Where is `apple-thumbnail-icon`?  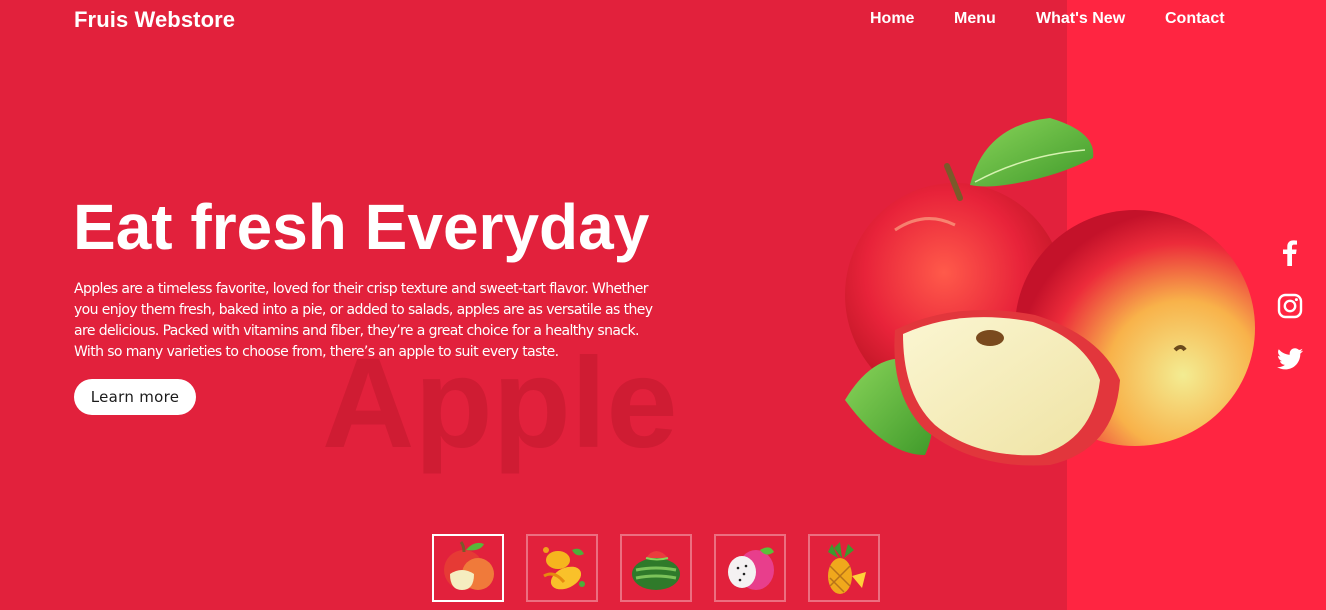 apple-thumbnail-icon is located at coordinates (469, 565).